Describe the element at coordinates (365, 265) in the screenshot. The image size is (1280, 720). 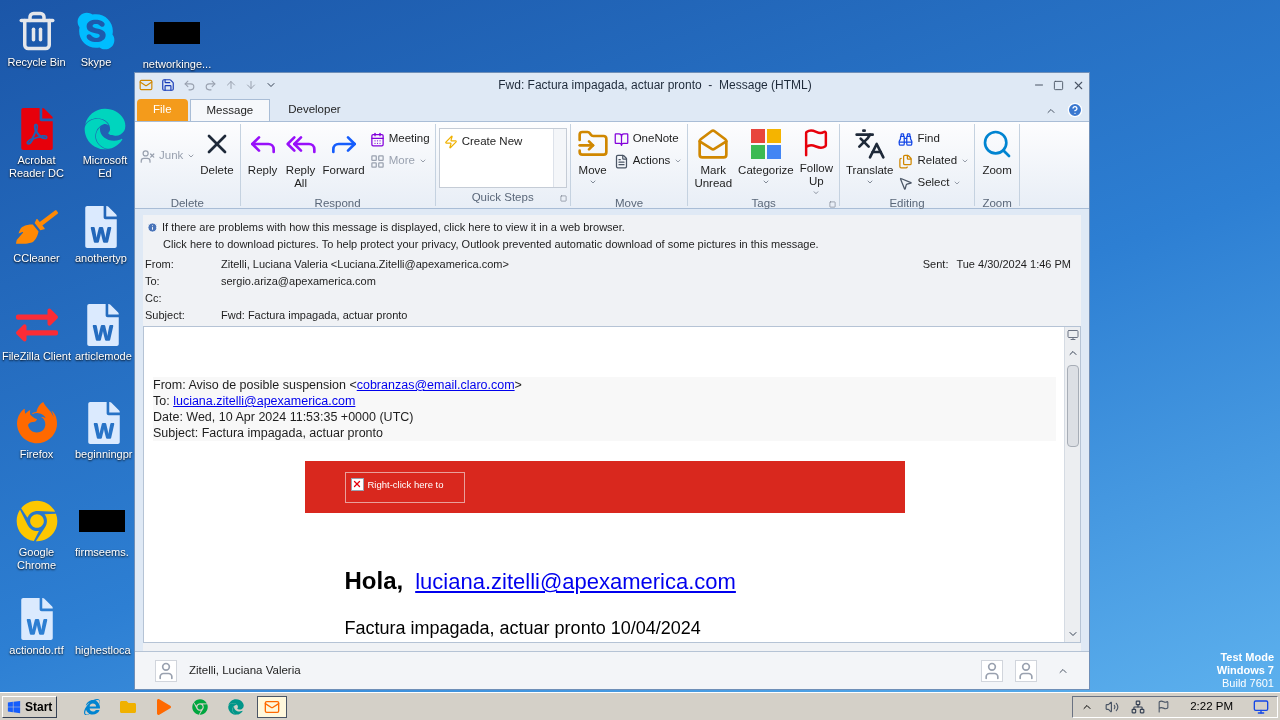
I see `header-value: Zitelli, Luciana Valeria <Luciana.Zitelli@apexamerica.com>` at that location.